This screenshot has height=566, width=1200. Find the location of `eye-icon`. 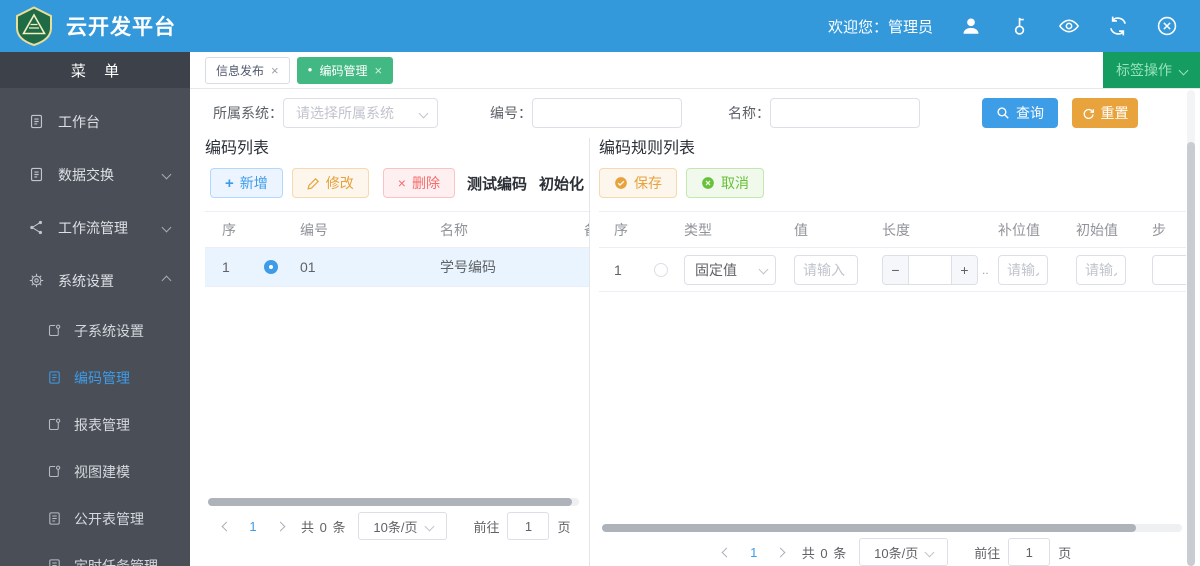

eye-icon is located at coordinates (1069, 26).